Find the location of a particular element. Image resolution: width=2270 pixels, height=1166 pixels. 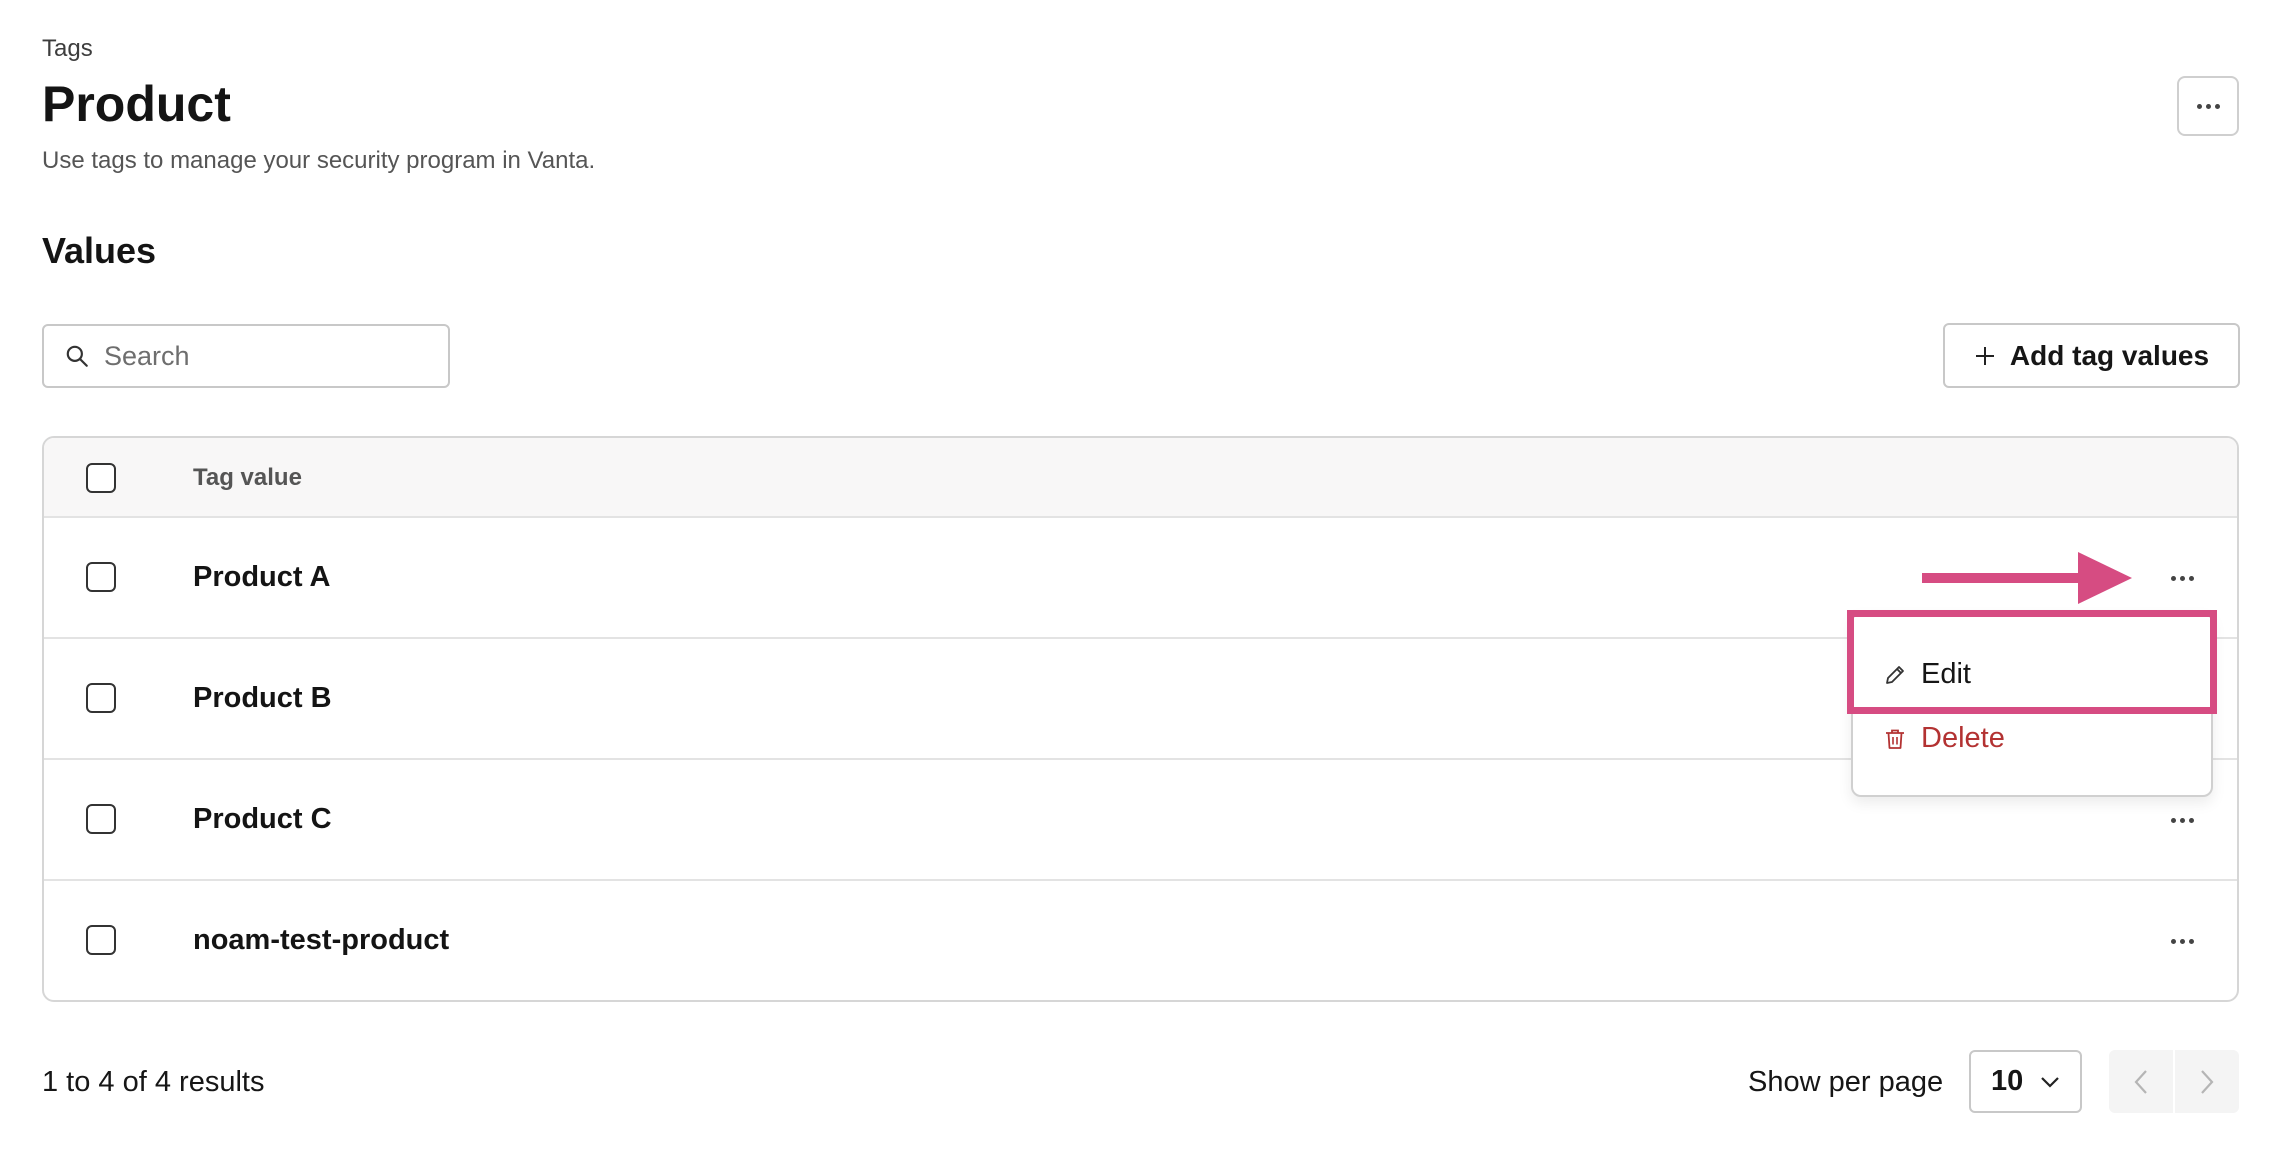

chevron-down-icon is located at coordinates (2050, 1082).